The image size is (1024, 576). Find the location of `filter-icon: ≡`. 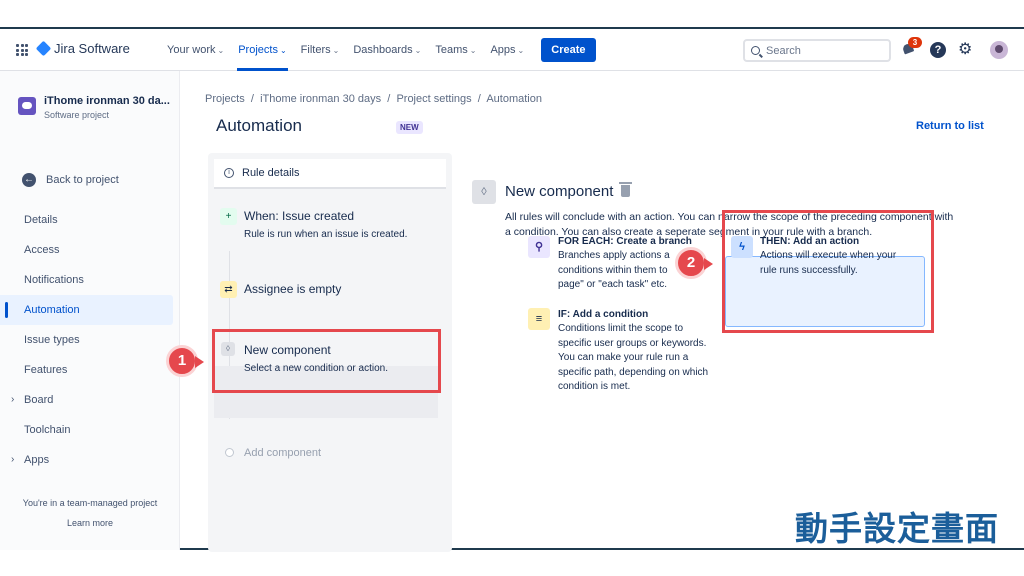

filter-icon: ≡ is located at coordinates (539, 319).